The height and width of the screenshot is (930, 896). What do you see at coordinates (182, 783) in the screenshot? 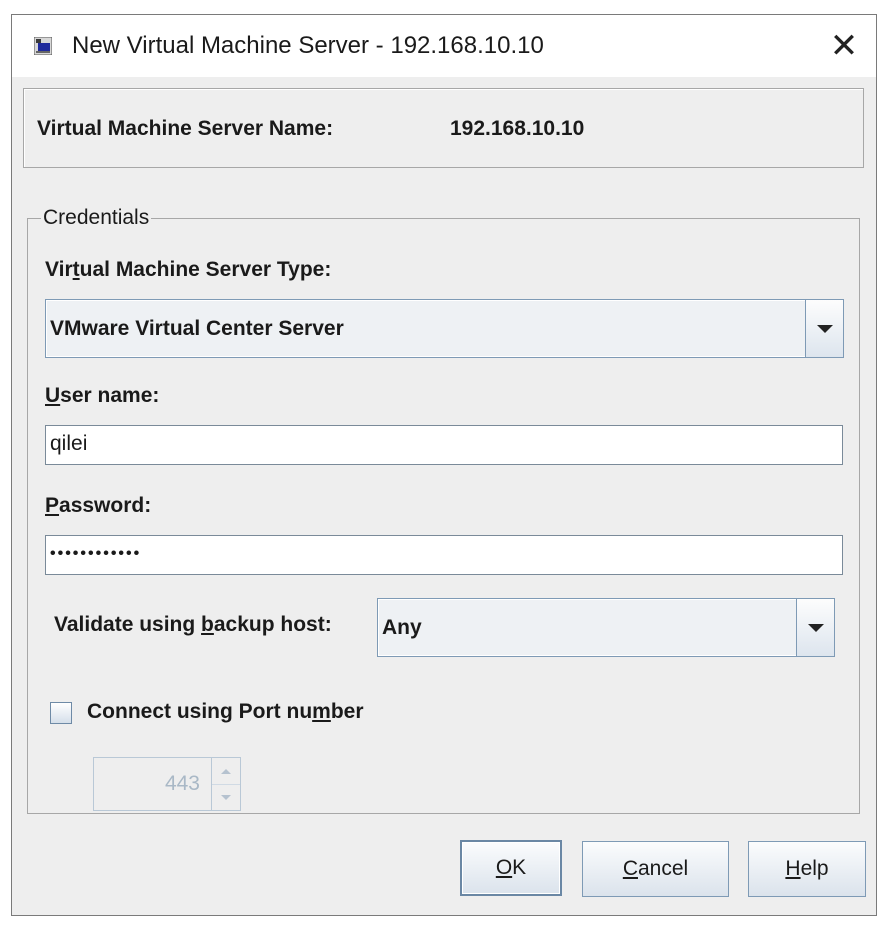
I see `port-number-value: 443` at bounding box center [182, 783].